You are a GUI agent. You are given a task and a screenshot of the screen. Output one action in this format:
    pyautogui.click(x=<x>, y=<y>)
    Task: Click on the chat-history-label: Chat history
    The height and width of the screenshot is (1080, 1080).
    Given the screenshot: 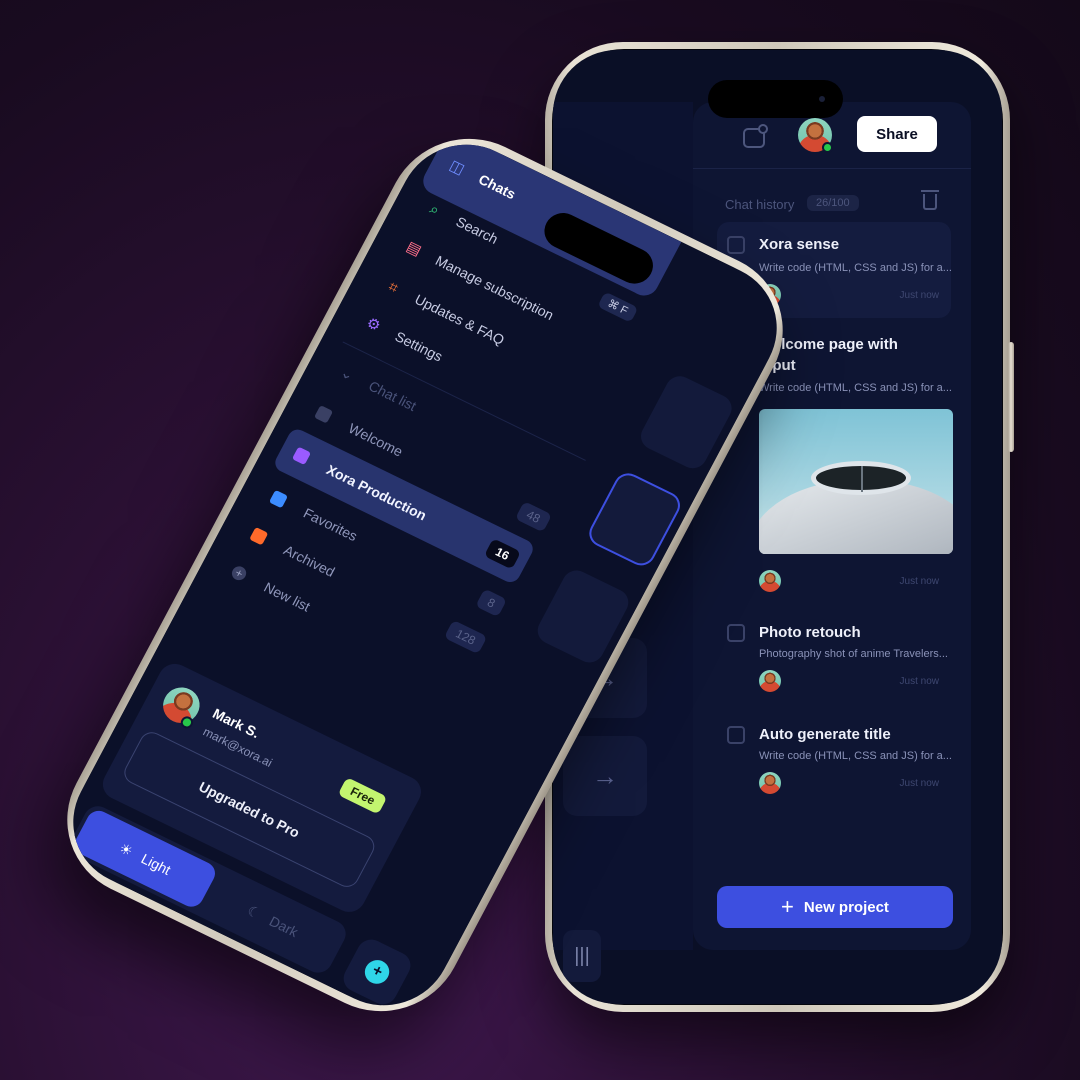 What is the action you would take?
    pyautogui.click(x=760, y=204)
    